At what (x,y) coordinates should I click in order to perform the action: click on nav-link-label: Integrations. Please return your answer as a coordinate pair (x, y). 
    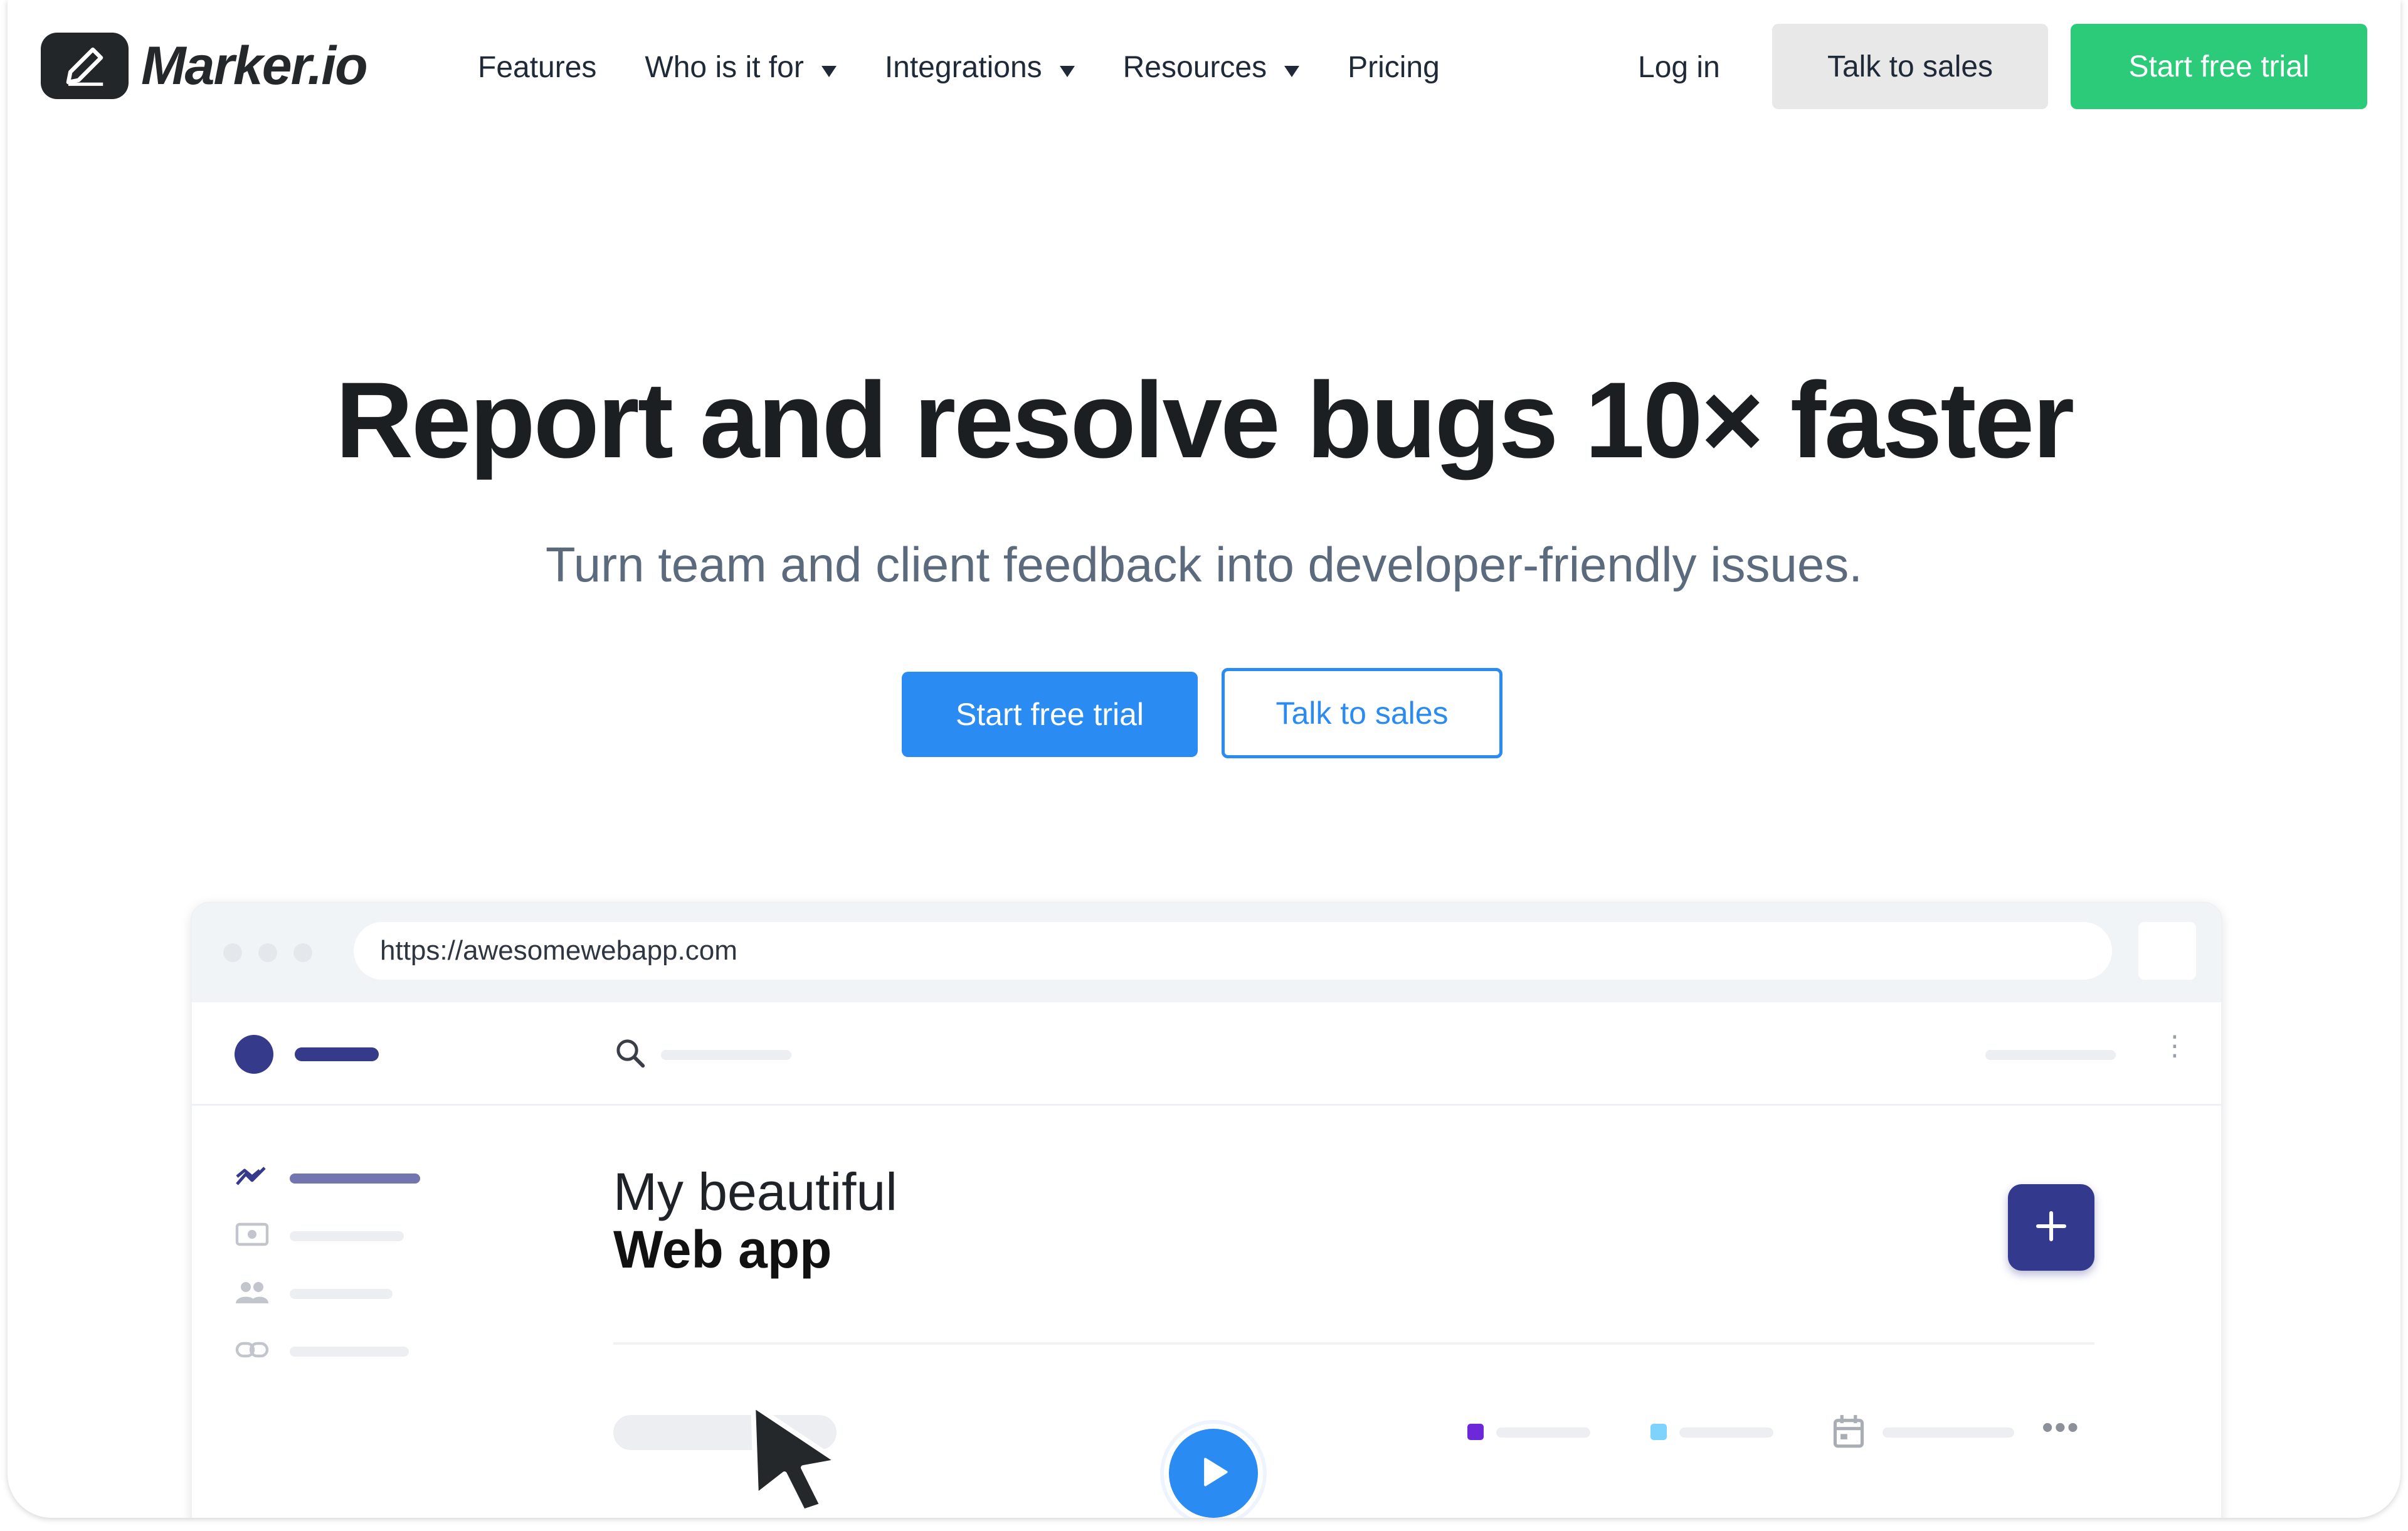
    Looking at the image, I should click on (963, 67).